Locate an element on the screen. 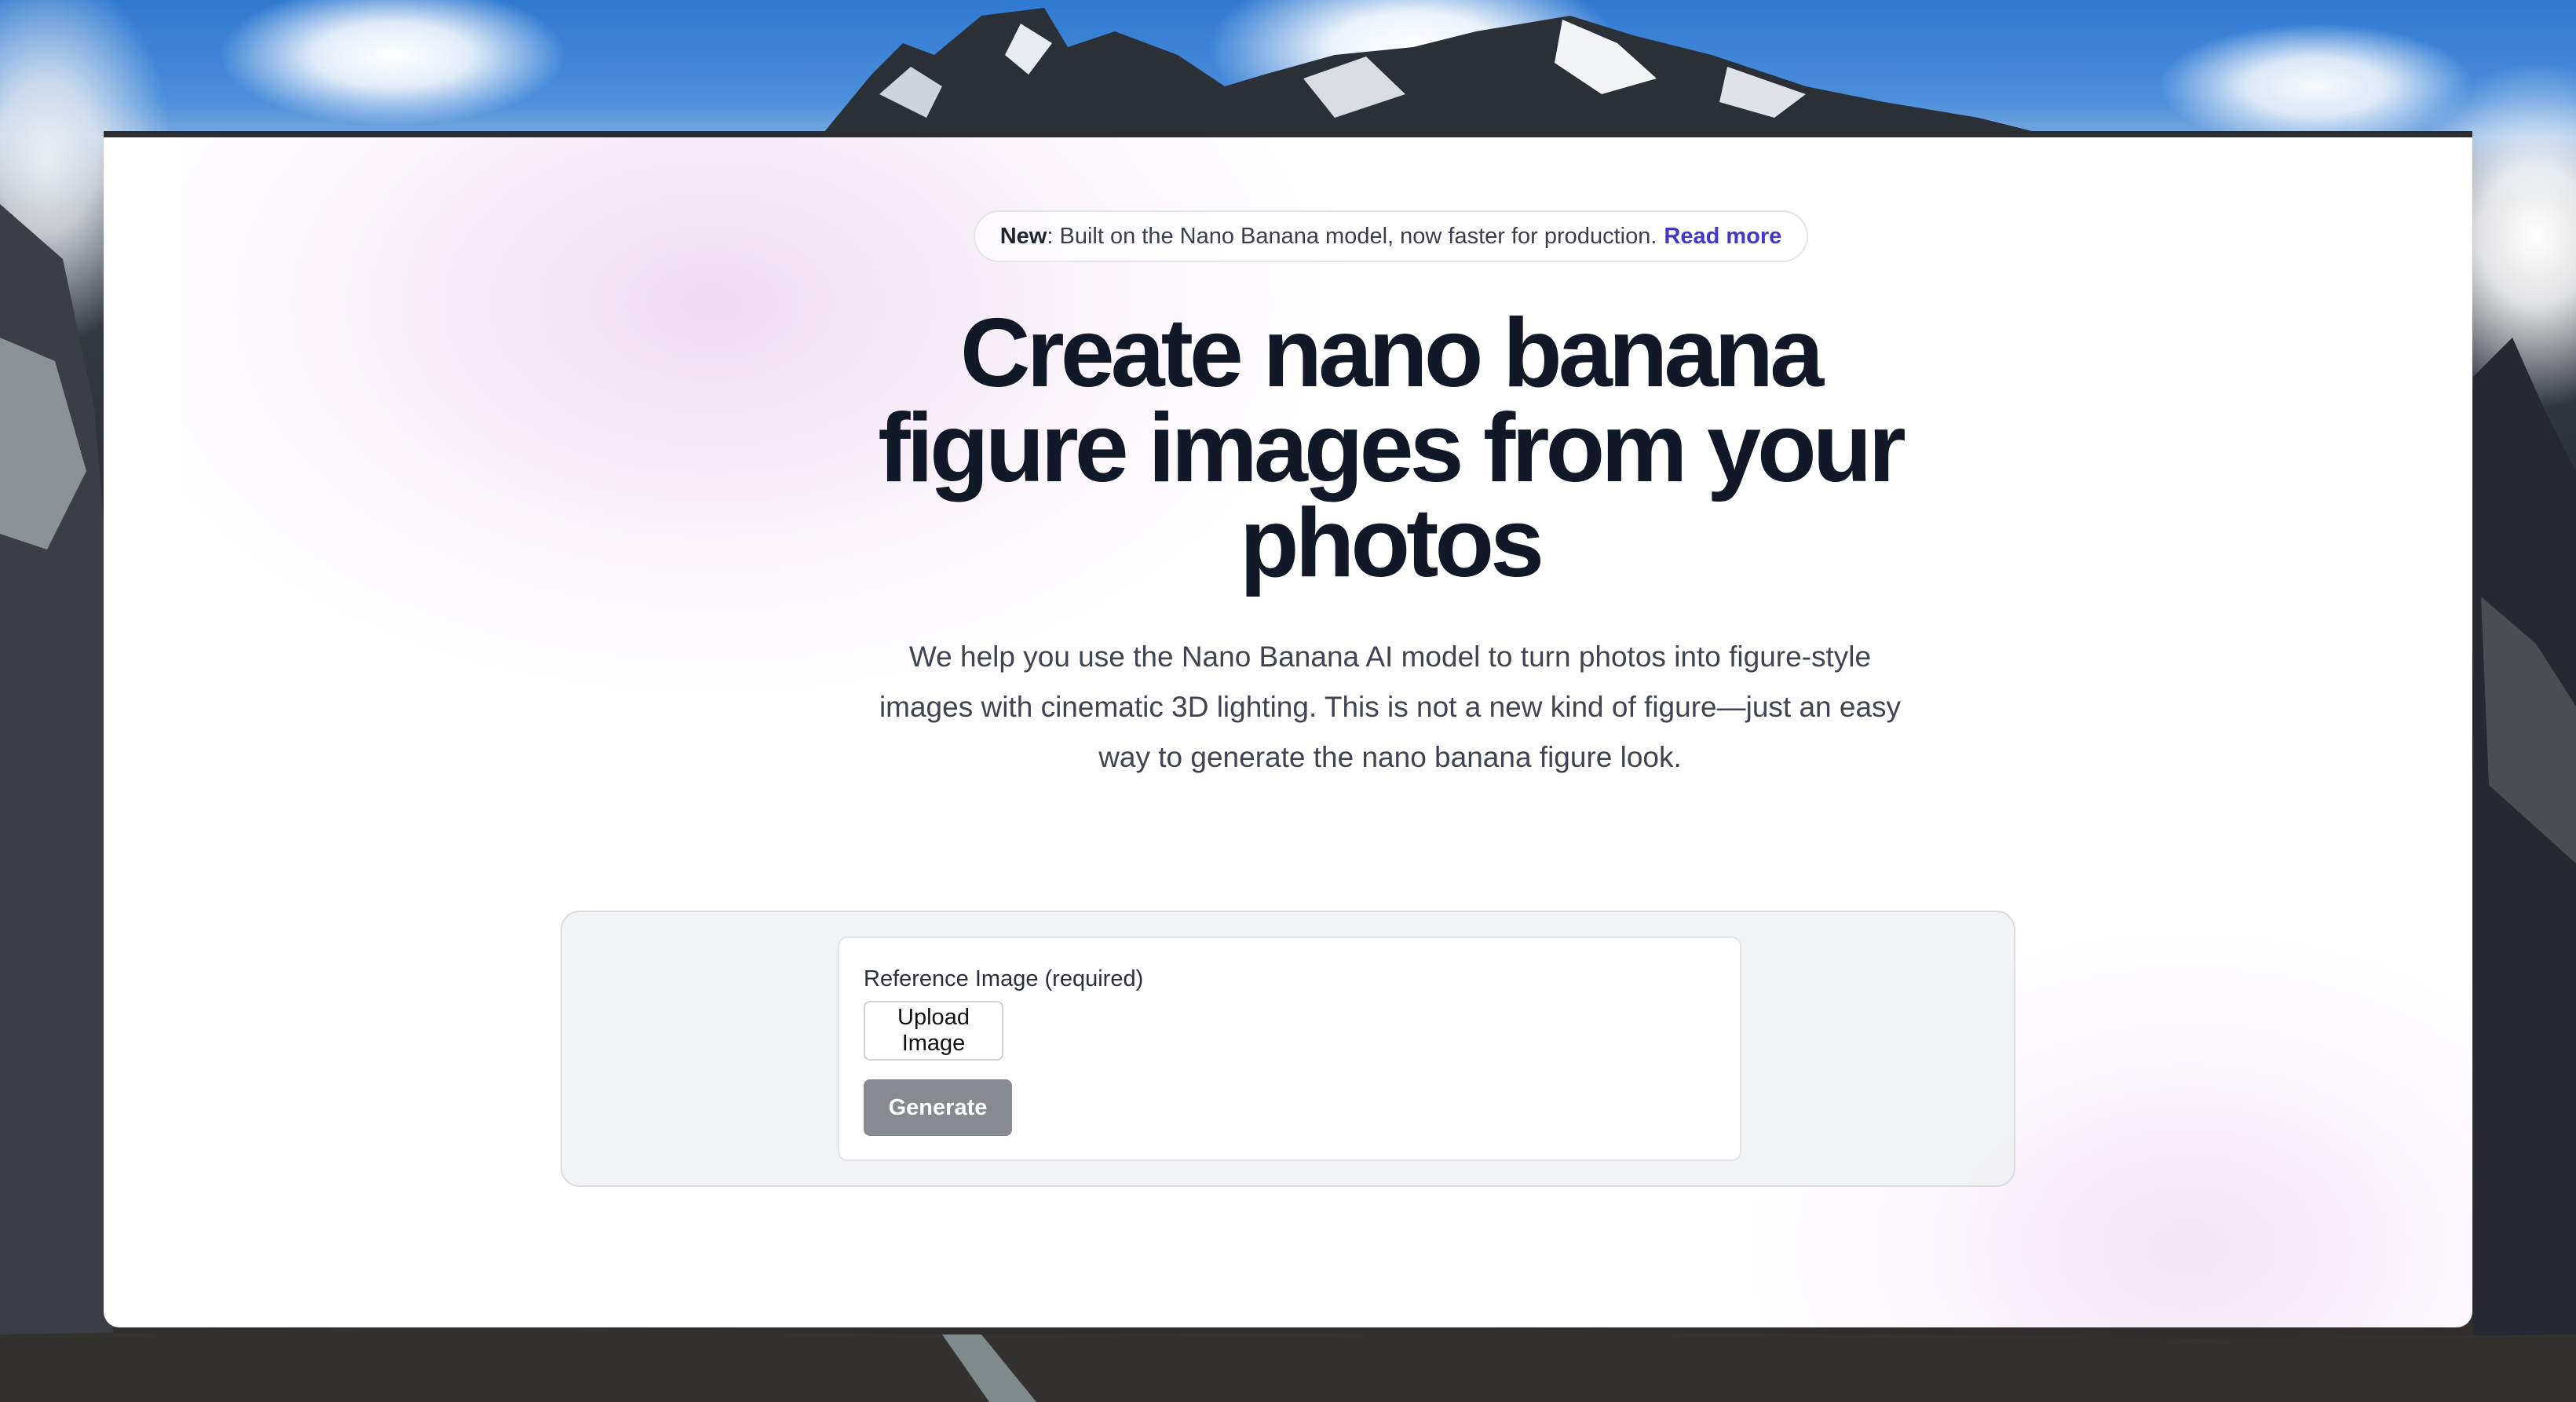 This screenshot has width=2576, height=1402. upload-image-button: Upload Image is located at coordinates (934, 1031).